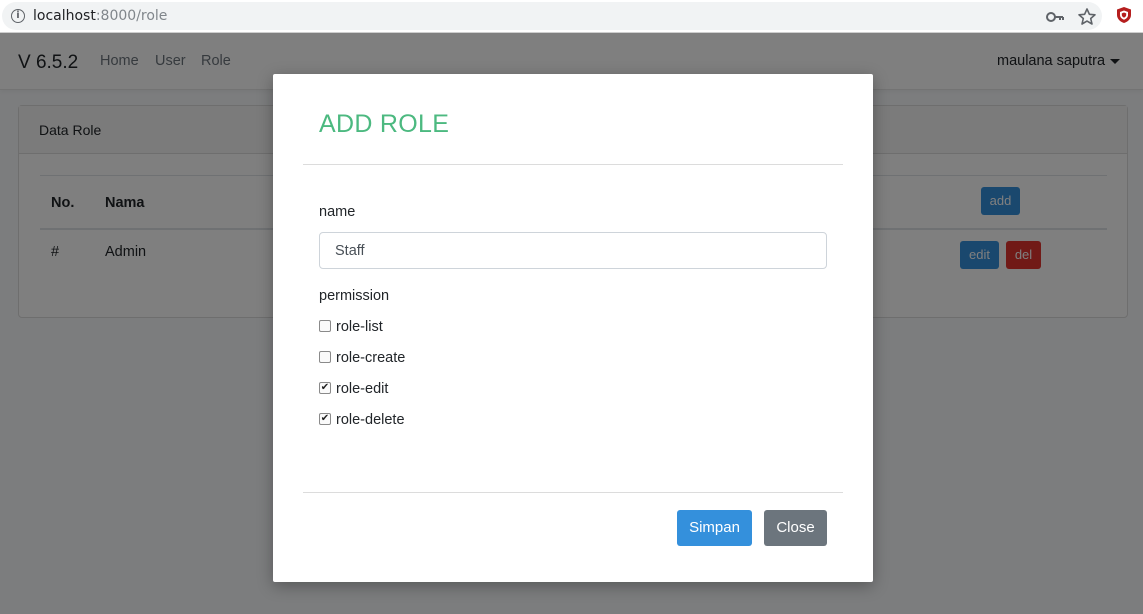  I want to click on browser-toolbar: i localhost:8000/role, so click(571, 16).